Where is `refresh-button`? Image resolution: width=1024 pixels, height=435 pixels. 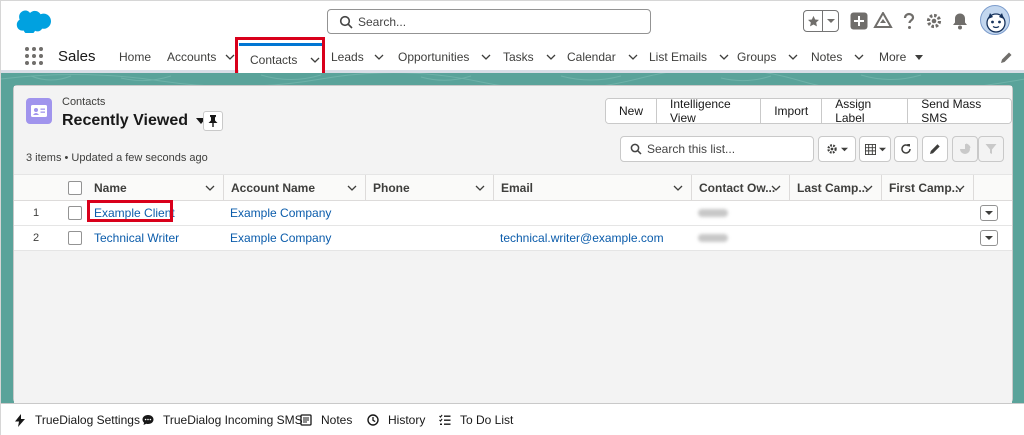 refresh-button is located at coordinates (906, 149).